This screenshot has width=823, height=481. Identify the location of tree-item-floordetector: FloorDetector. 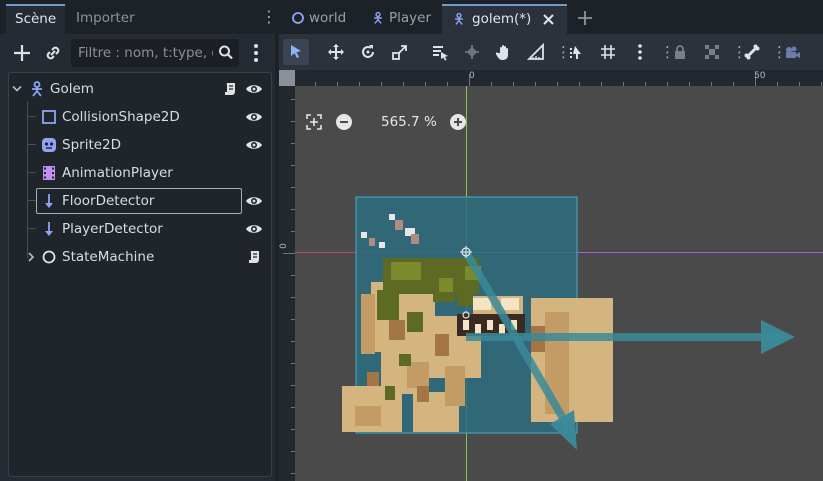
(140, 201).